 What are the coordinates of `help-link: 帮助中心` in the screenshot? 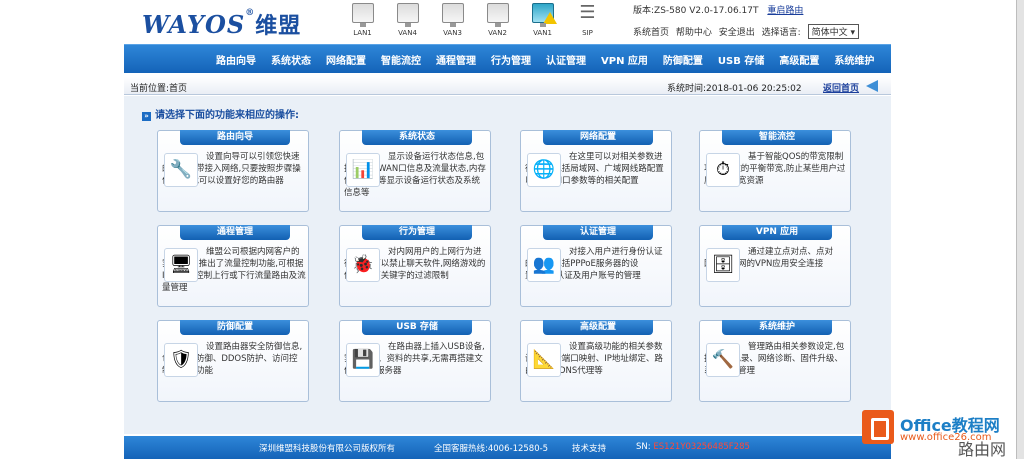 It's located at (694, 33).